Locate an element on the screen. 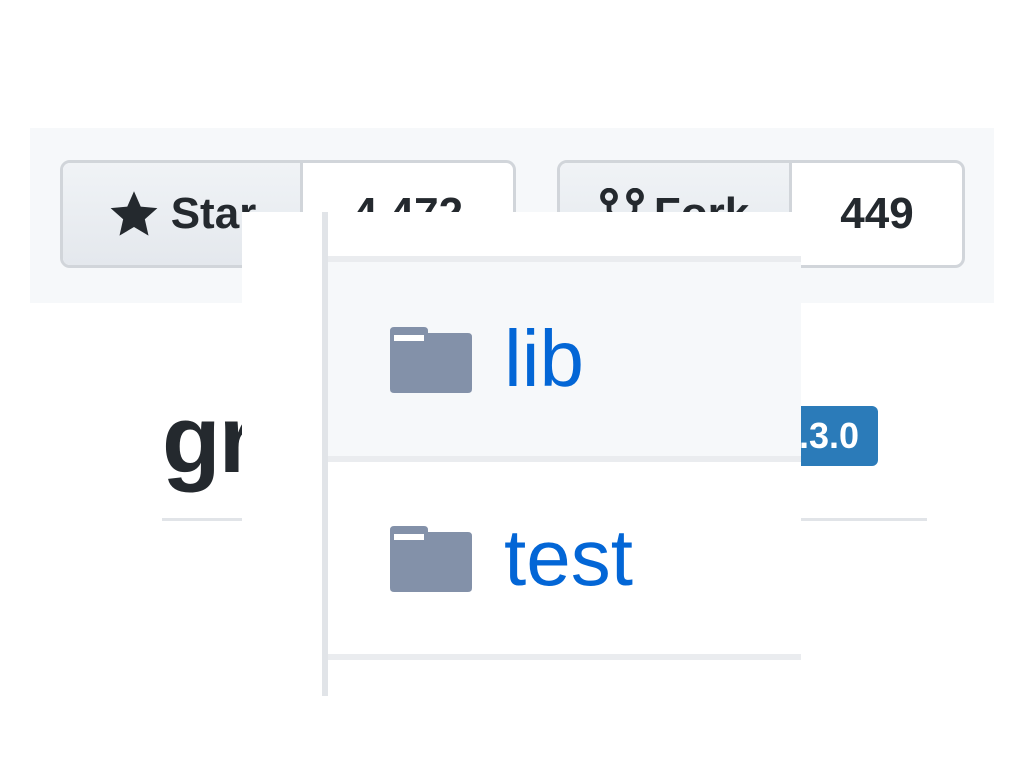 The image size is (1024, 768). repo-title: gr is located at coordinates (209, 439).